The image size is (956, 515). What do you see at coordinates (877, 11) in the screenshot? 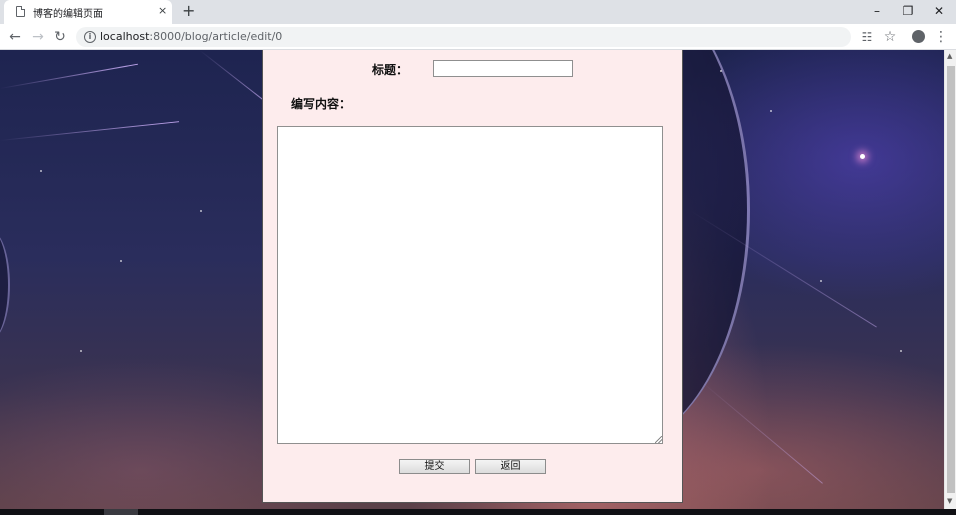
I see `window-minimize-icon: –` at bounding box center [877, 11].